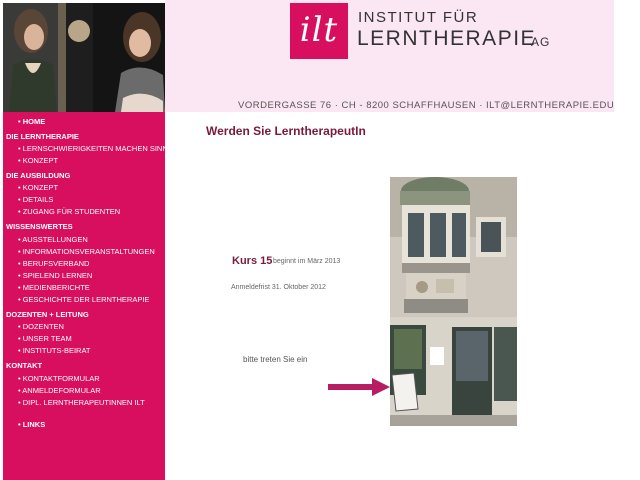 The image size is (640, 480). I want to click on nav-geschichte: GESCHICHTE DER LERNTHERAPIE, so click(84, 299).